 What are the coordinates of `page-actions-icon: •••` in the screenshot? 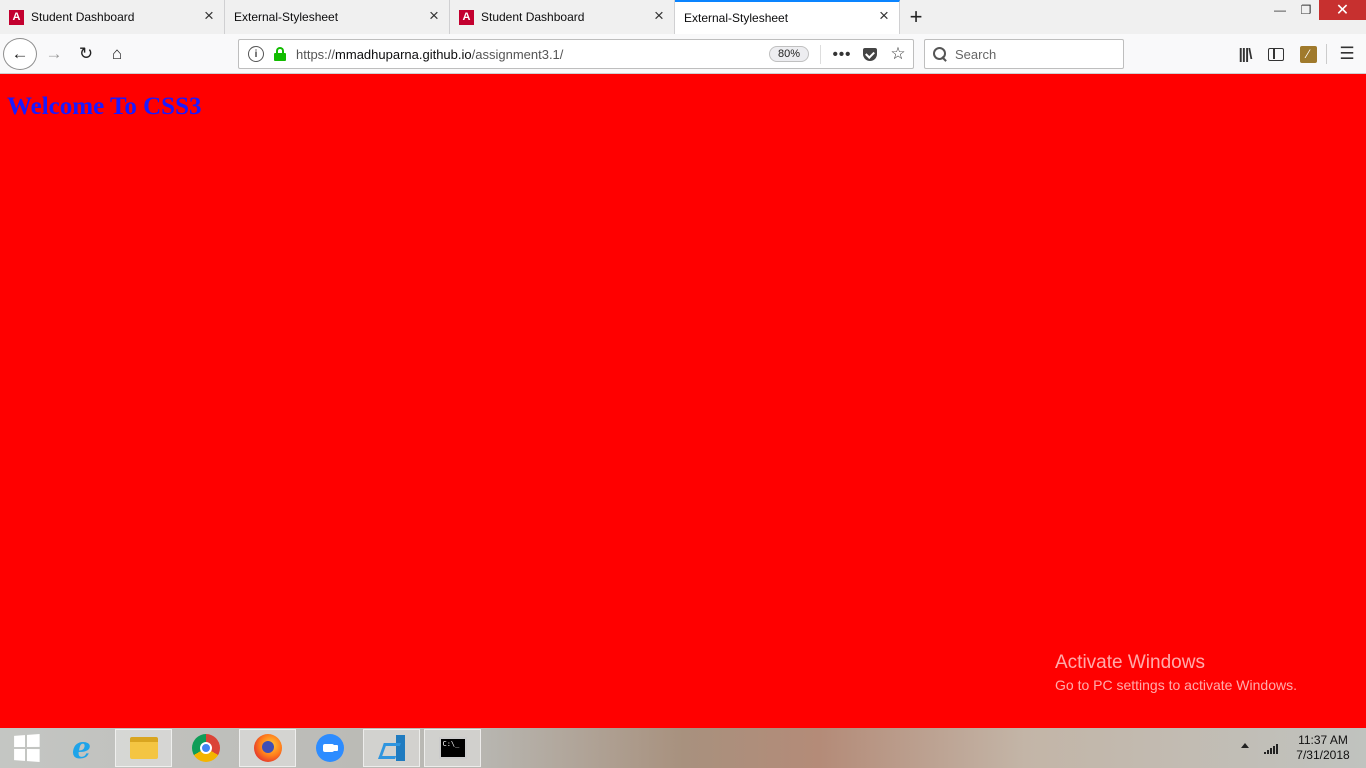 It's located at (842, 54).